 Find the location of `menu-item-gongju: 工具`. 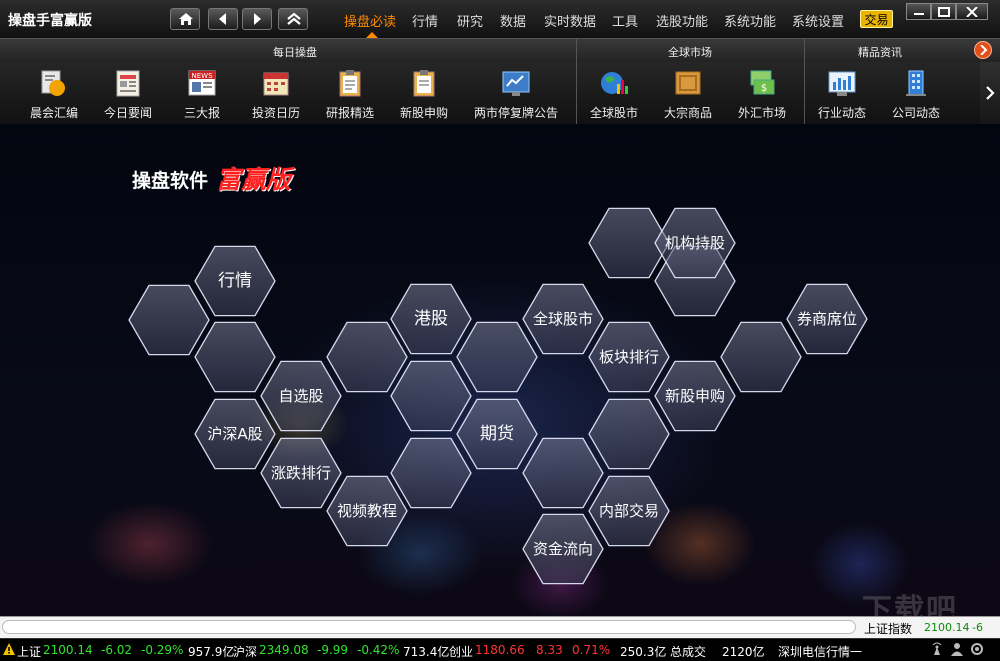

menu-item-gongju: 工具 is located at coordinates (625, 20).